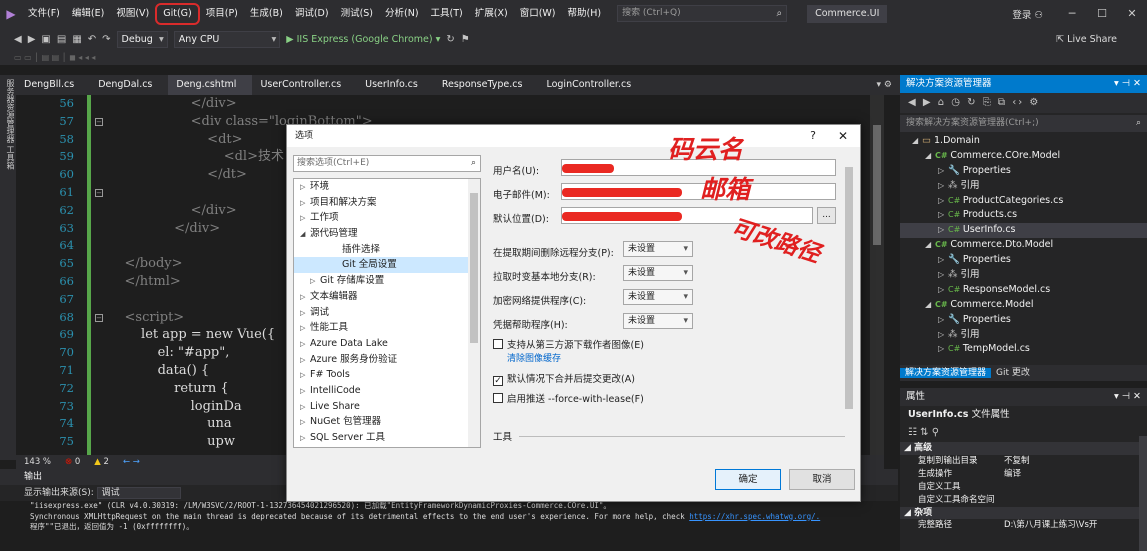  I want to click on run-button: ▶ IIS Express (Google Chrome) ▾, so click(363, 39).